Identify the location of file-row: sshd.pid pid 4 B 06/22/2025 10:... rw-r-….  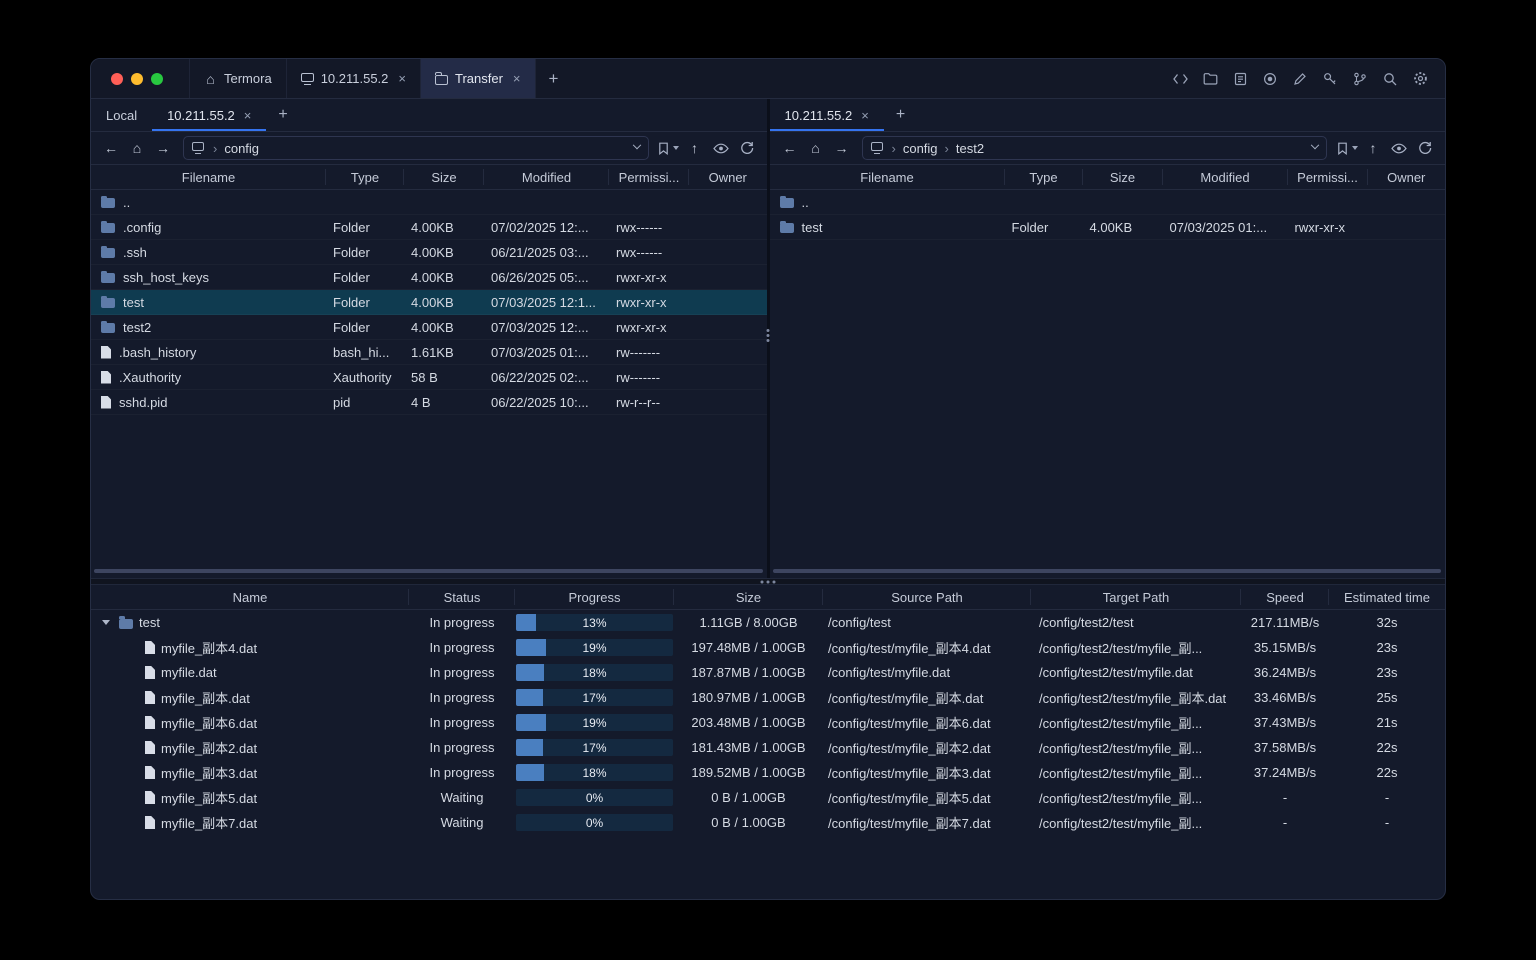
(429, 402).